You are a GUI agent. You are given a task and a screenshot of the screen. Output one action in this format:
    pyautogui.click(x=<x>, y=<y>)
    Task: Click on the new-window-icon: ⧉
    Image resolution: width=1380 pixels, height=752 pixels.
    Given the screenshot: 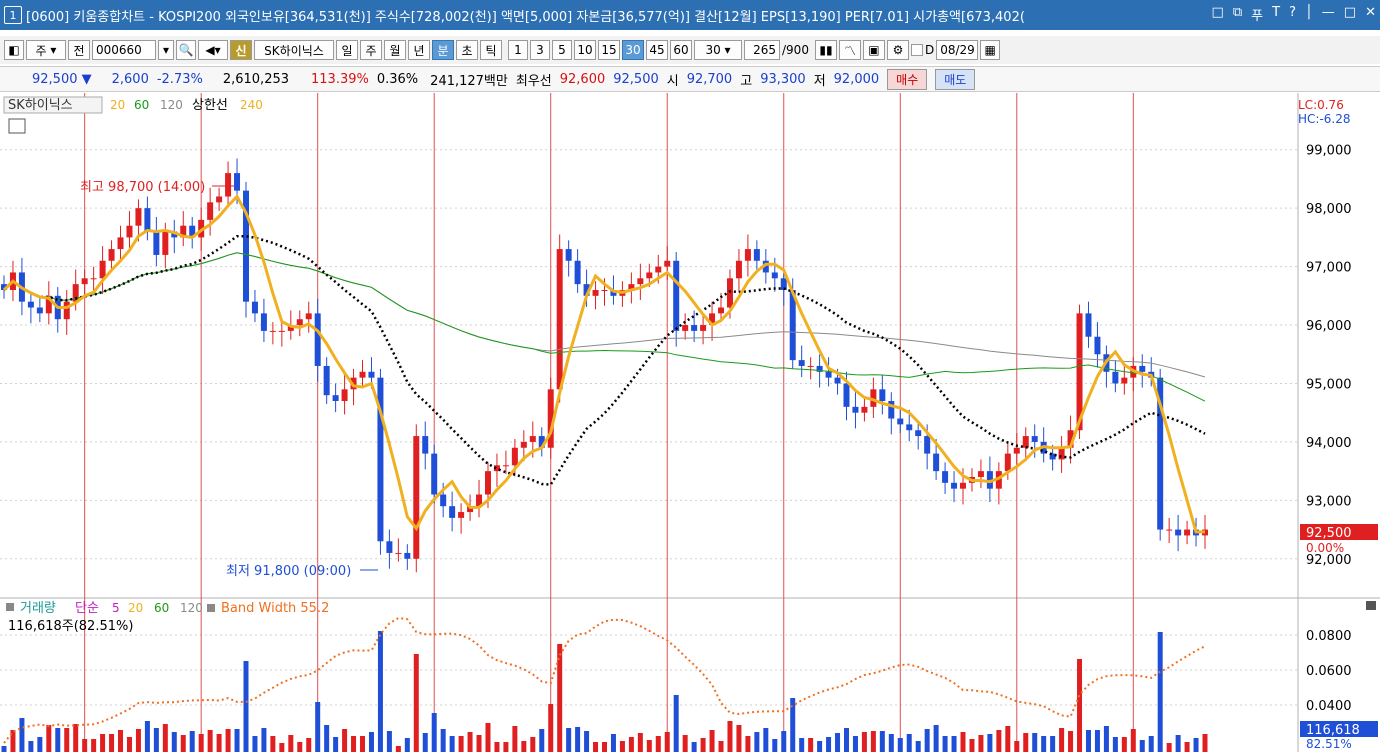 What is the action you would take?
    pyautogui.click(x=1237, y=14)
    